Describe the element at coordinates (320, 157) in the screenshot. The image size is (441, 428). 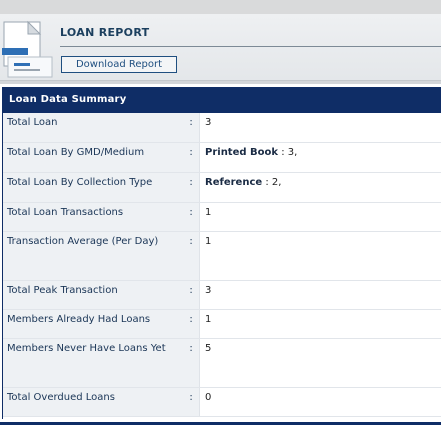
I see `row-value: Printed Book : 3,` at that location.